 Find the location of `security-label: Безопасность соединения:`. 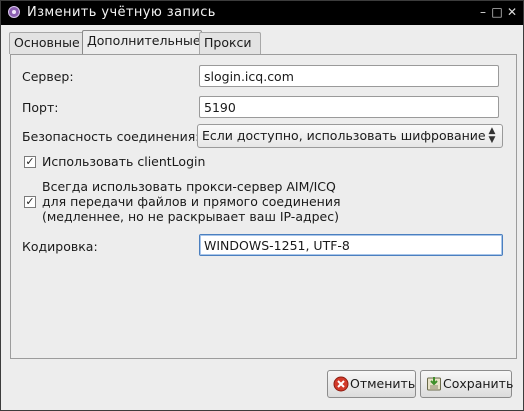

security-label: Безопасность соединения: is located at coordinates (111, 136).